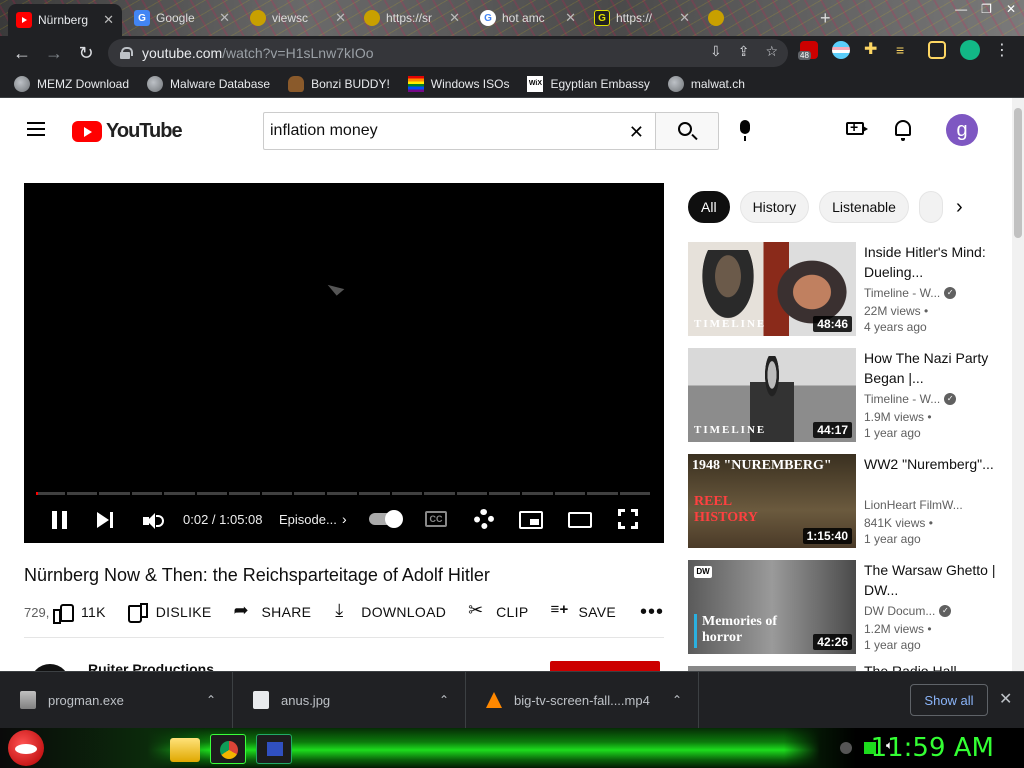 The image size is (1024, 768). What do you see at coordinates (986, 9) in the screenshot?
I see `maximize-icon: ❐` at bounding box center [986, 9].